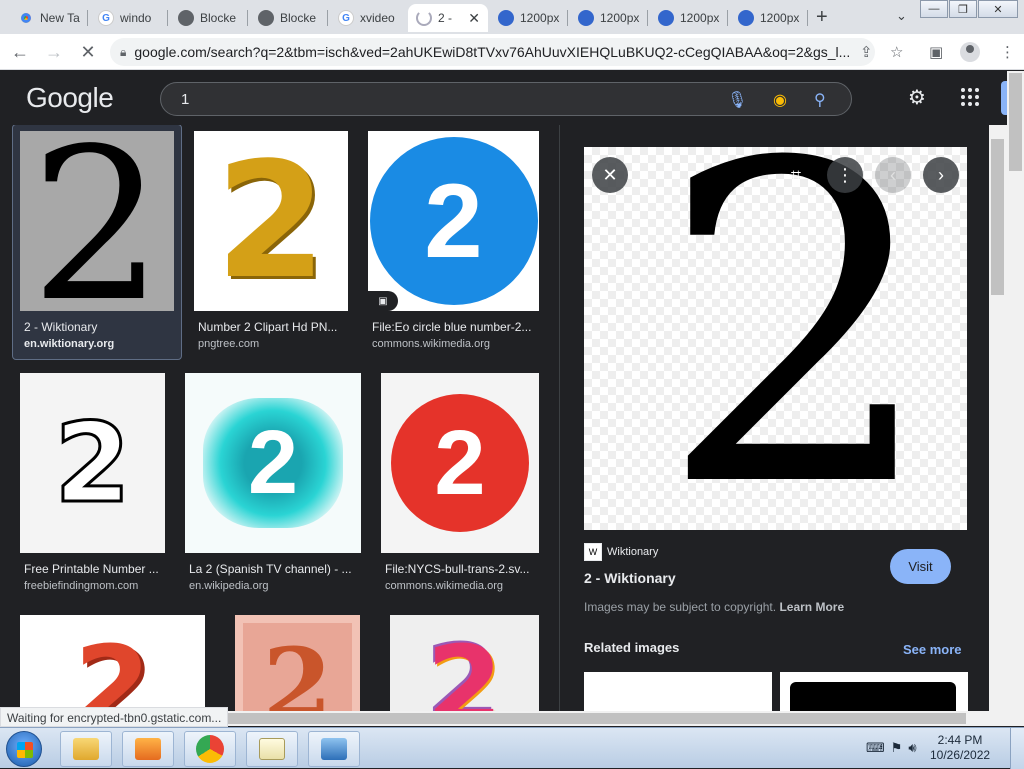 The width and height of the screenshot is (1024, 769). What do you see at coordinates (998, 418) in the screenshot?
I see `preview-scrollbar` at bounding box center [998, 418].